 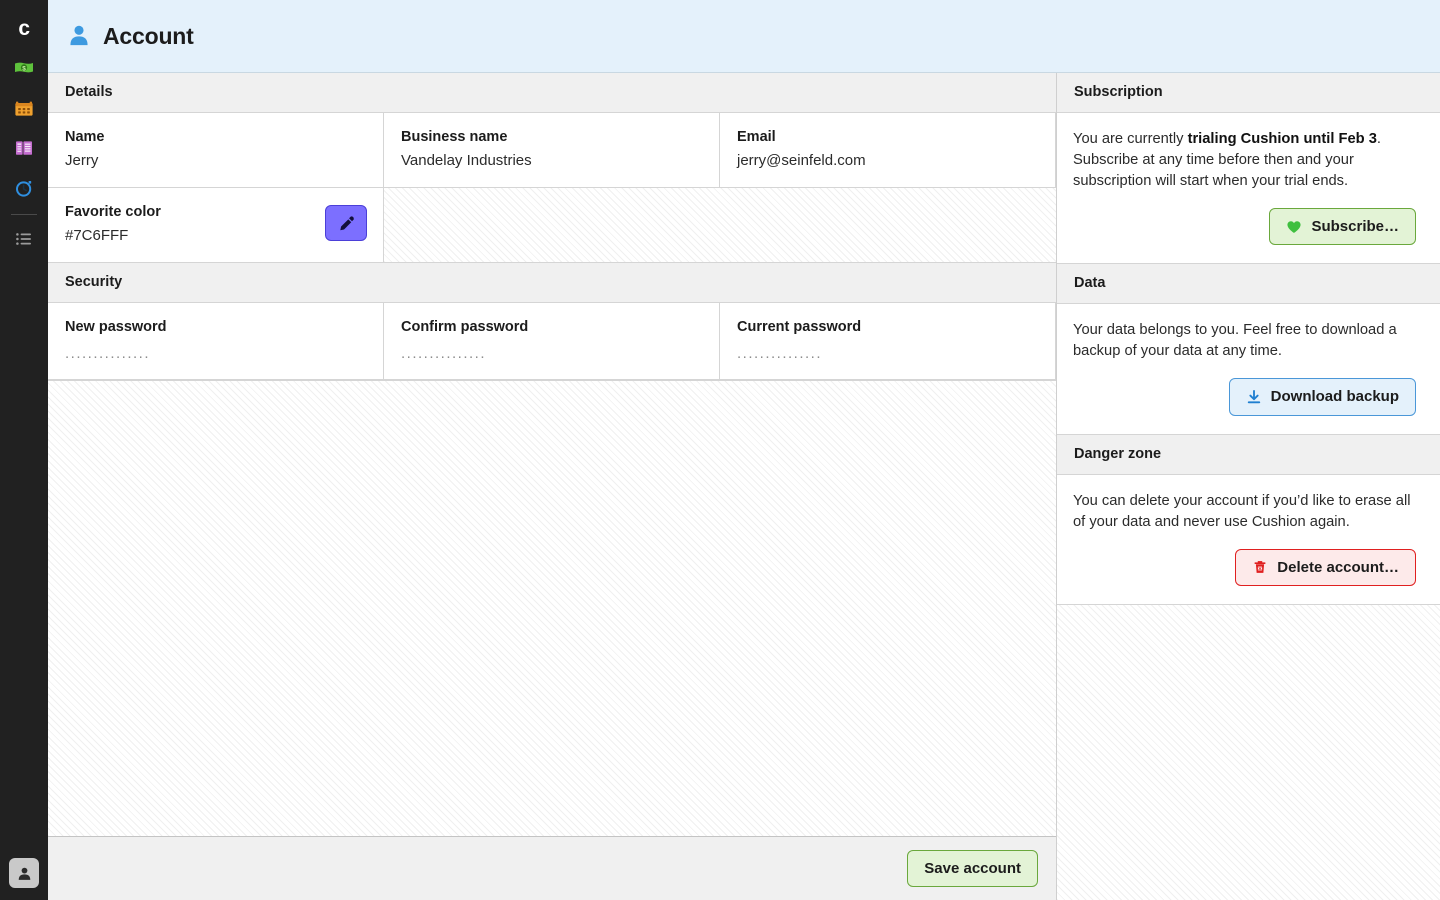 What do you see at coordinates (24, 450) in the screenshot?
I see `sidebar: c $` at bounding box center [24, 450].